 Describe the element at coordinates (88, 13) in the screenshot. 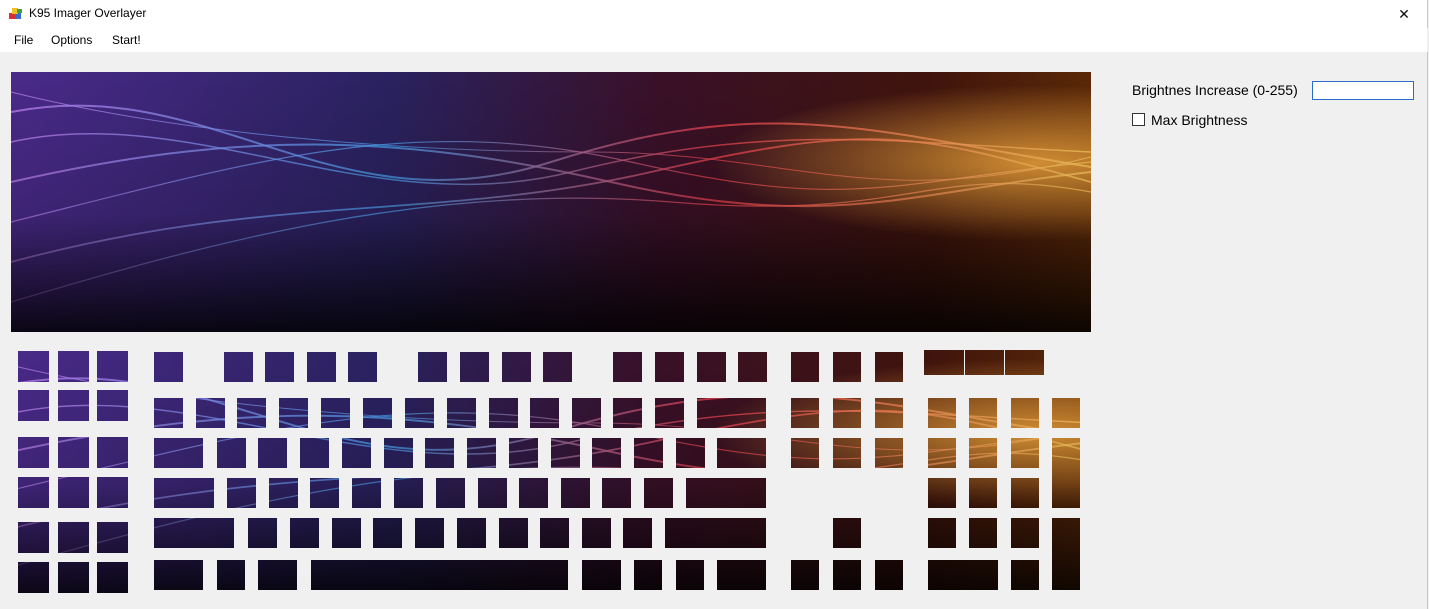

I see `window-title: K95 Imager Overlayer` at that location.